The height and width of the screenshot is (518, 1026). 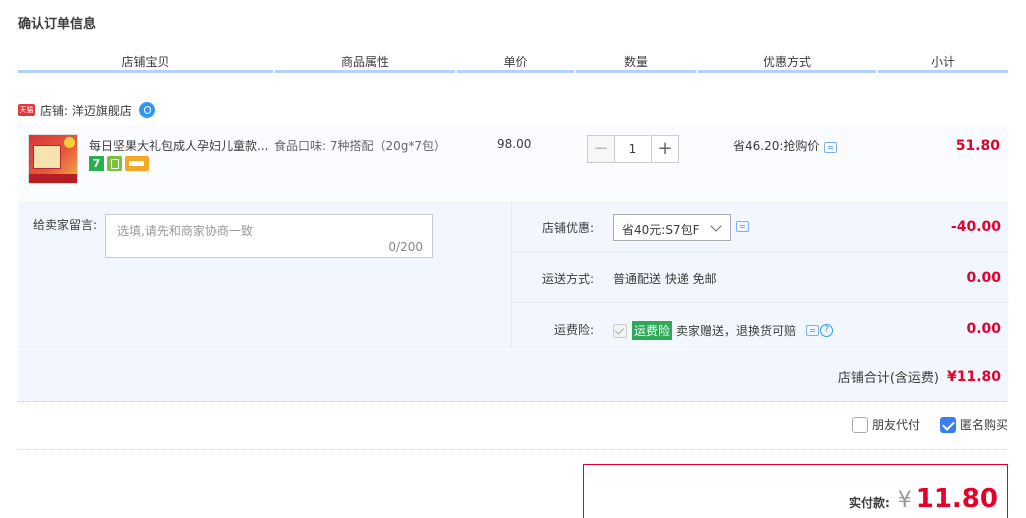 What do you see at coordinates (601, 149) in the screenshot?
I see `quantity-decrease-button: −` at bounding box center [601, 149].